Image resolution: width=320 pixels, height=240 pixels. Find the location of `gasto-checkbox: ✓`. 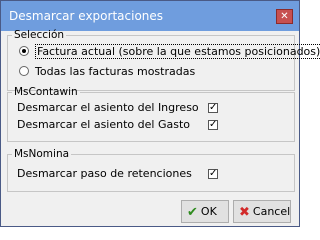

gasto-checkbox: ✓ is located at coordinates (213, 125).